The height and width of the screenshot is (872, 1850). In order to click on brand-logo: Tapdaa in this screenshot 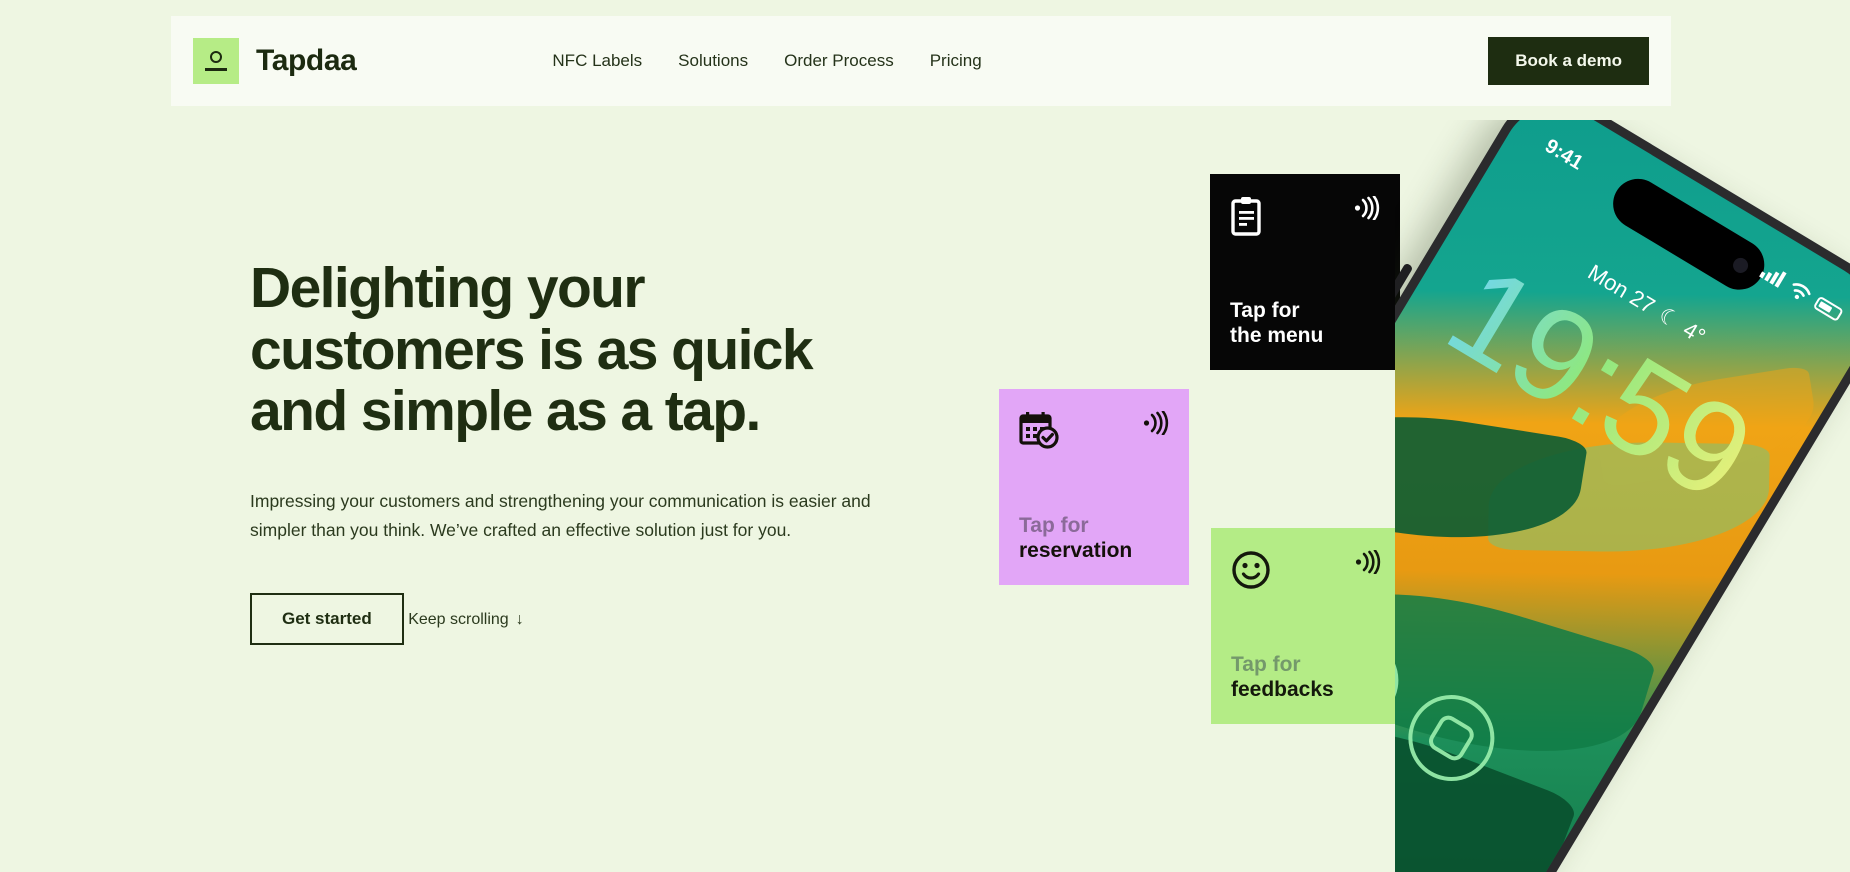, I will do `click(275, 61)`.